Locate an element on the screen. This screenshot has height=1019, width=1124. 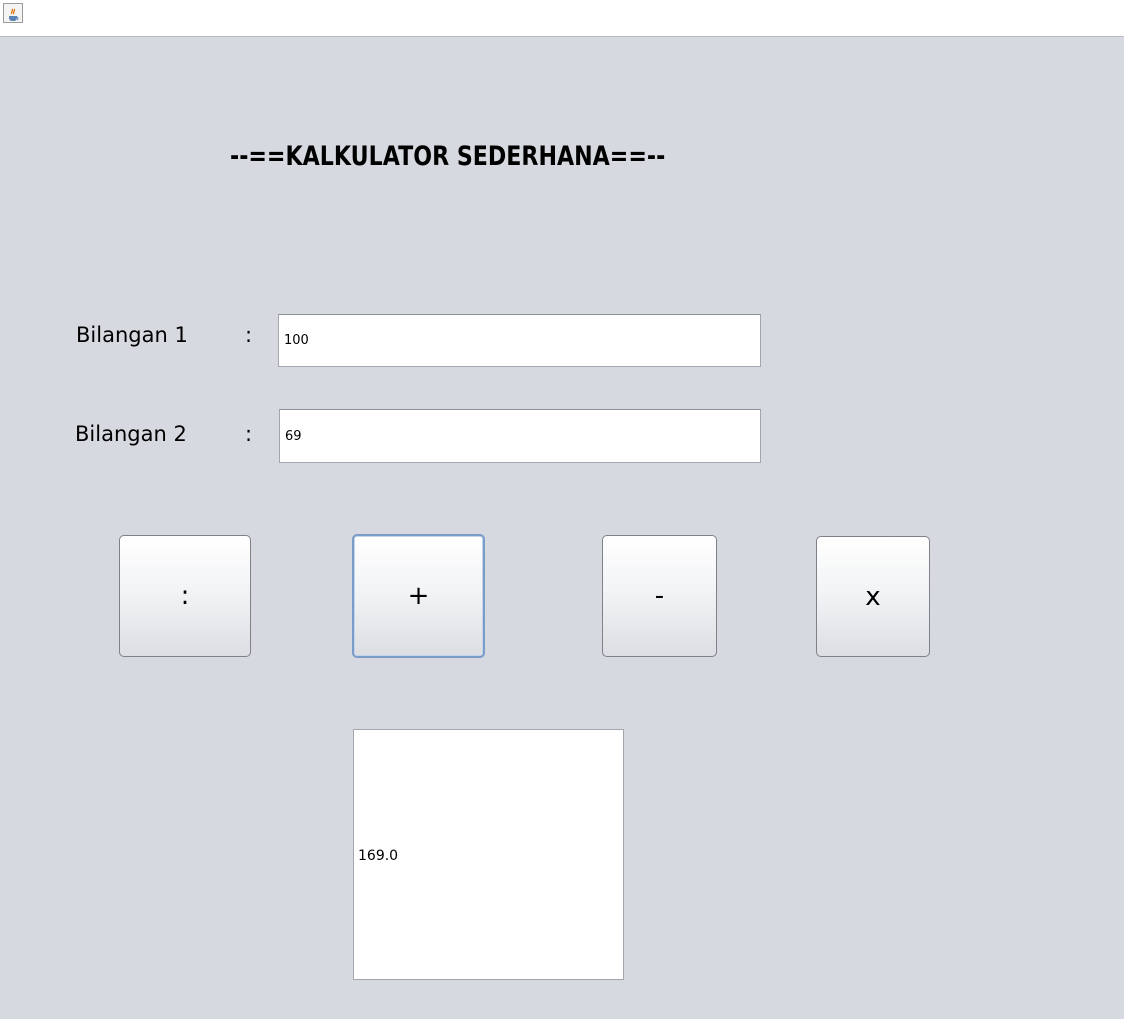
title-bar is located at coordinates (562, 17).